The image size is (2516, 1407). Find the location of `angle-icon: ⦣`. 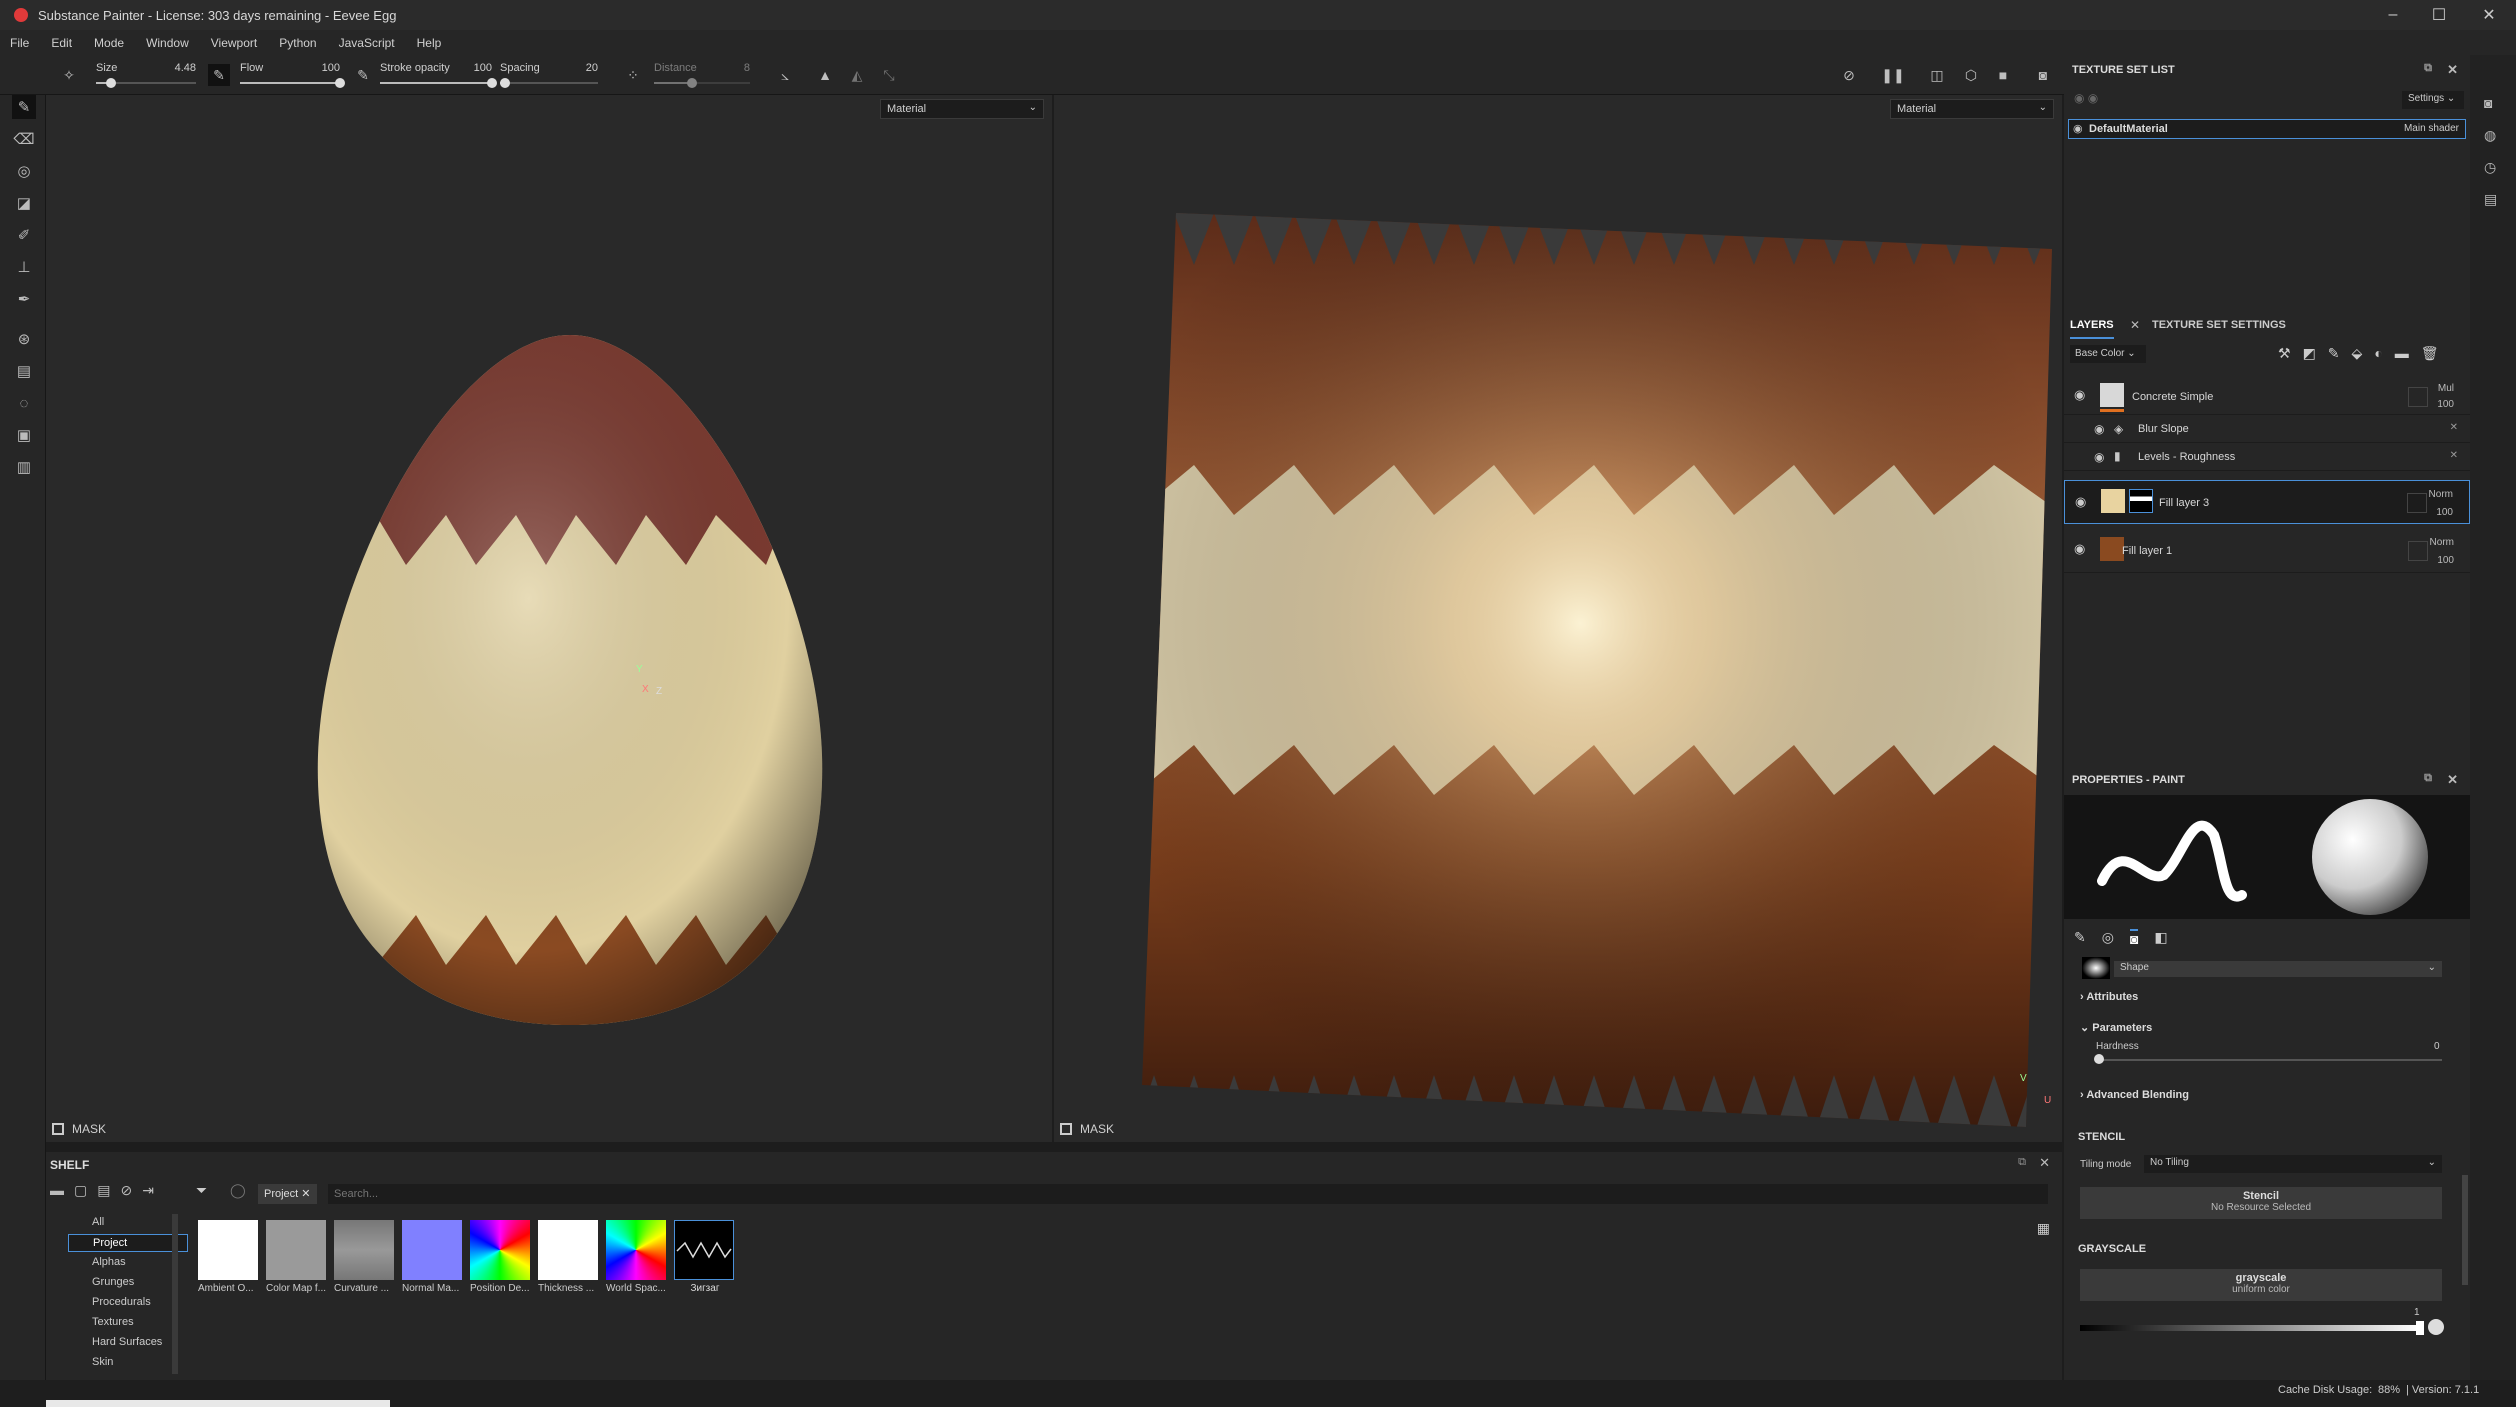

angle-icon: ⦣ is located at coordinates (785, 75).